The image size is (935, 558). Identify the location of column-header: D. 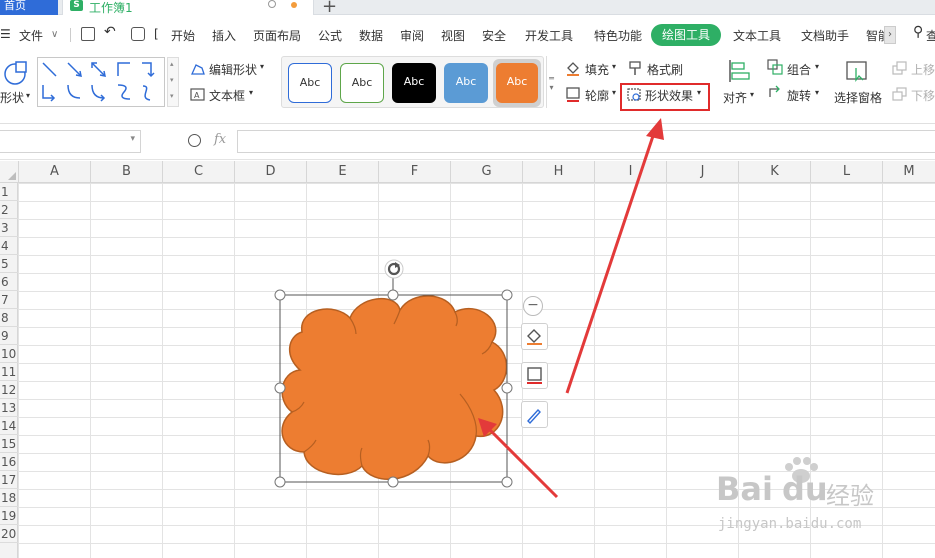
(270, 172).